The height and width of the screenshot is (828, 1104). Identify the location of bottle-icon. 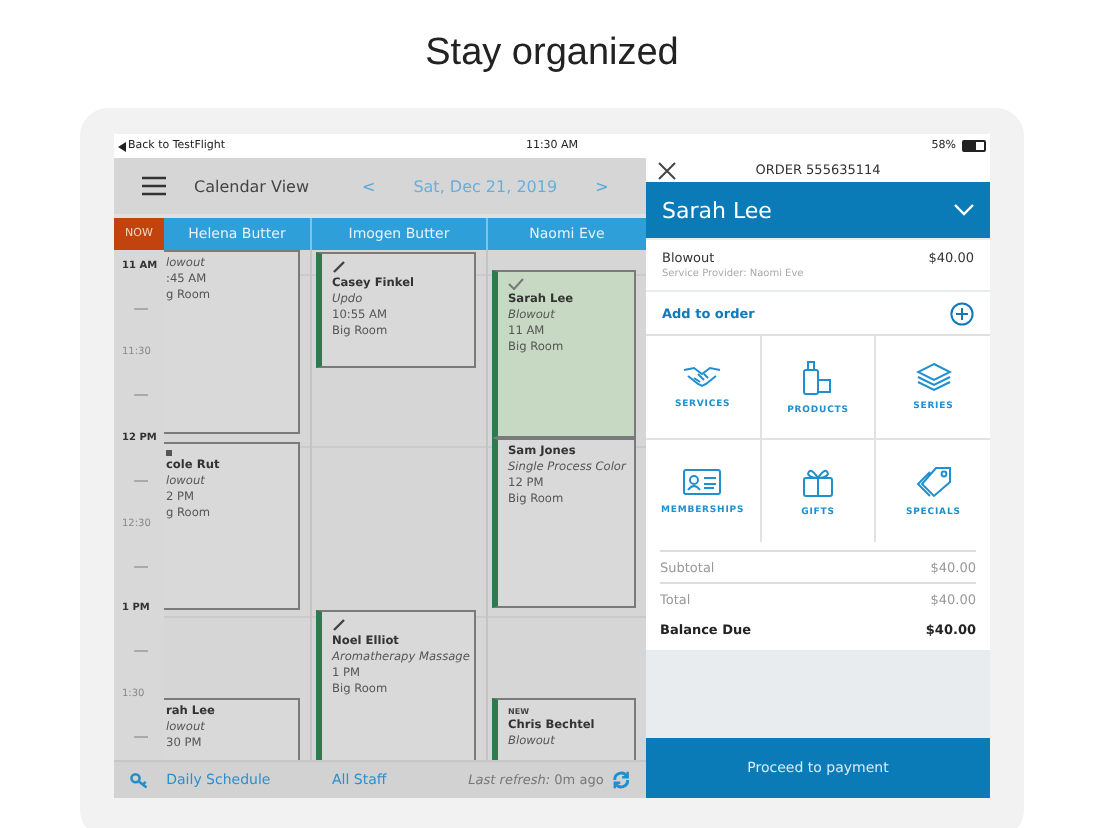
(817, 377).